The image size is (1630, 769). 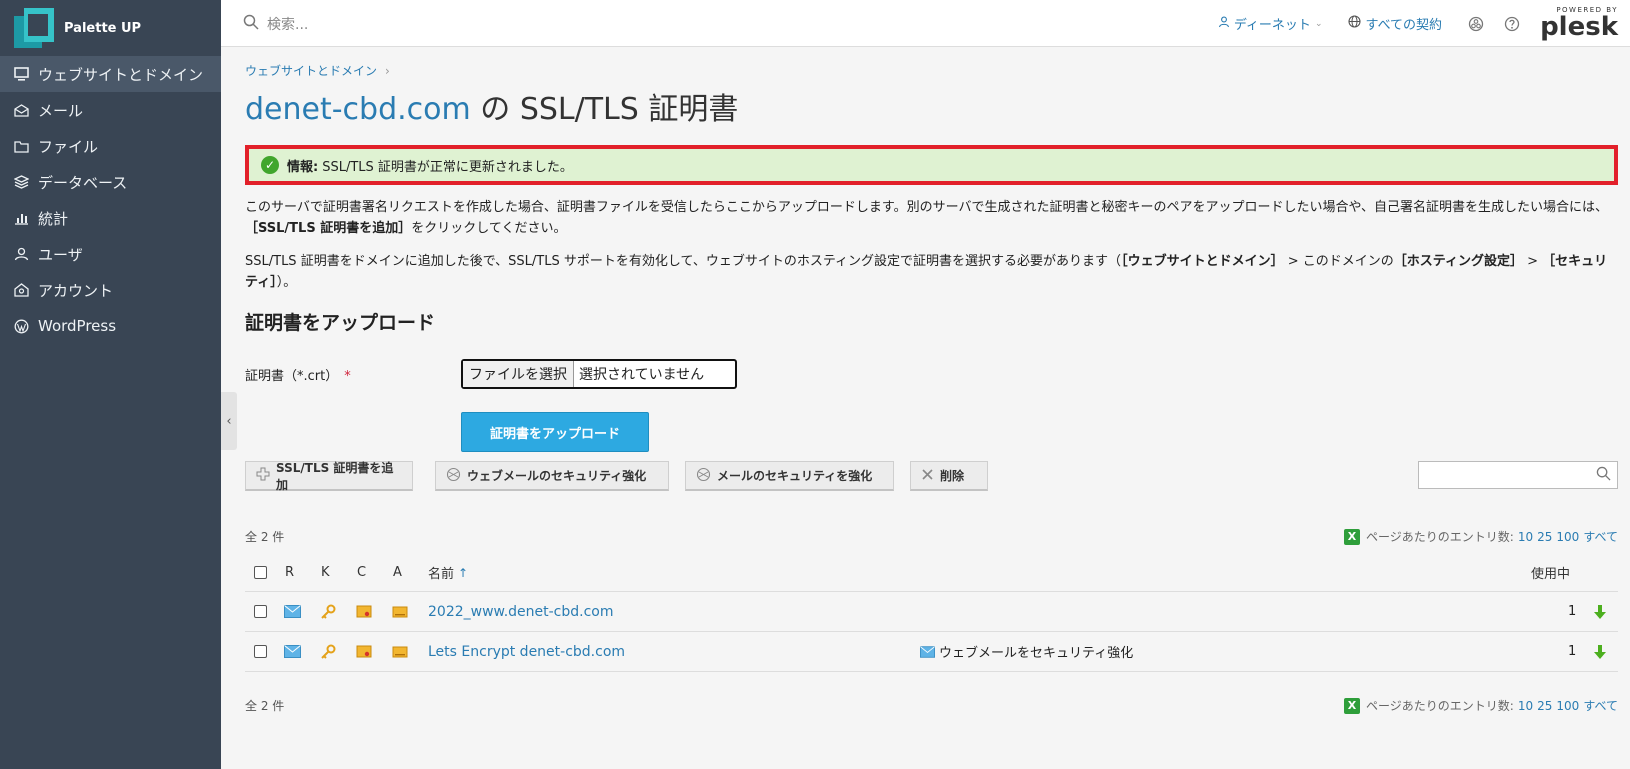 I want to click on add-certificate-button: SSL/TLS 証明書を追加, so click(x=329, y=476).